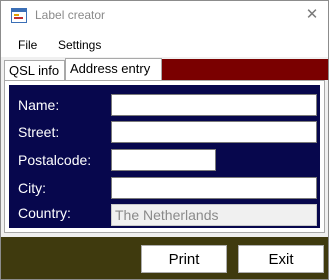 This screenshot has width=329, height=280. Describe the element at coordinates (27, 45) in the screenshot. I see `menu-file: File` at that location.